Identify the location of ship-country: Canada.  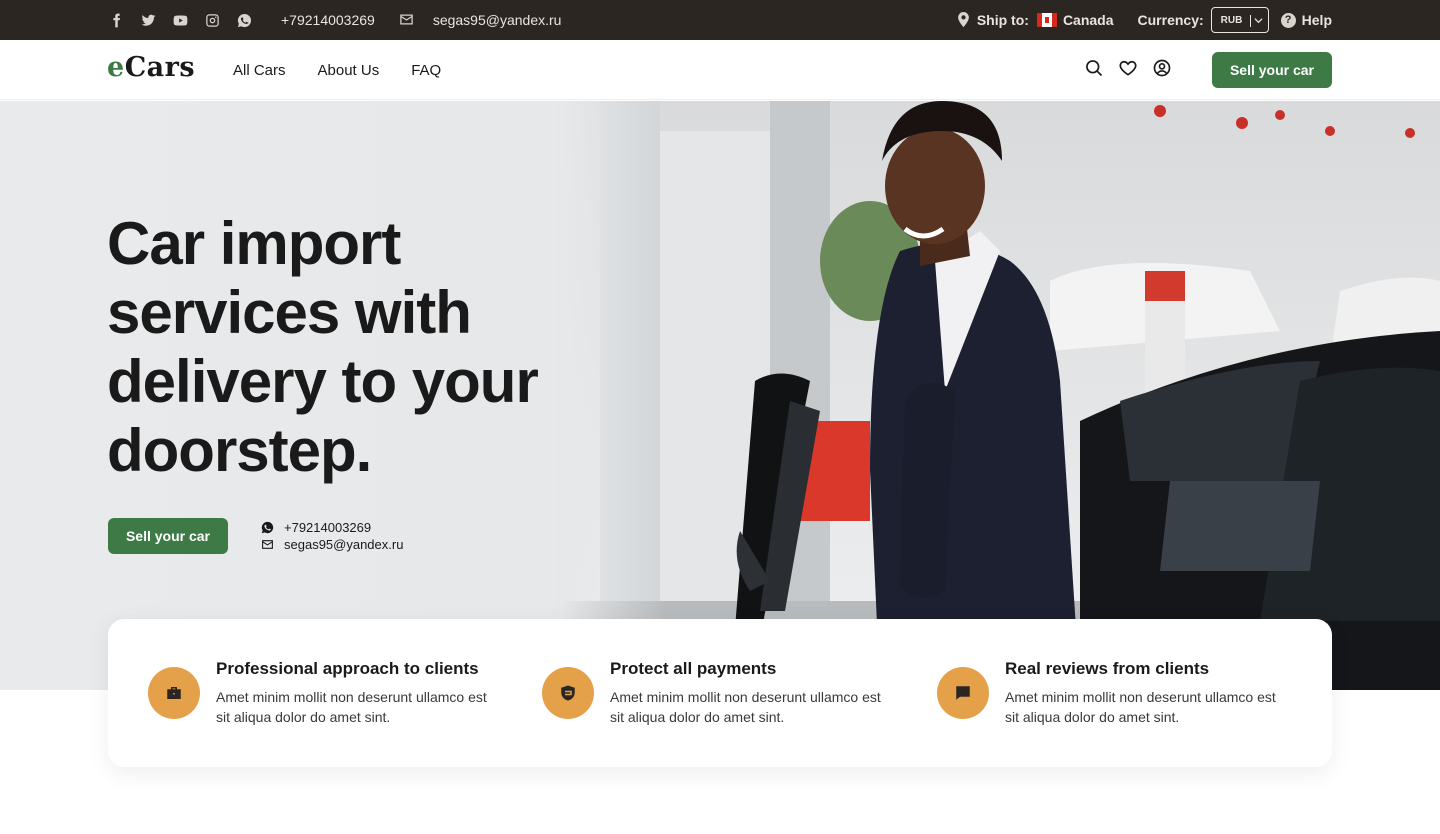
(1088, 20).